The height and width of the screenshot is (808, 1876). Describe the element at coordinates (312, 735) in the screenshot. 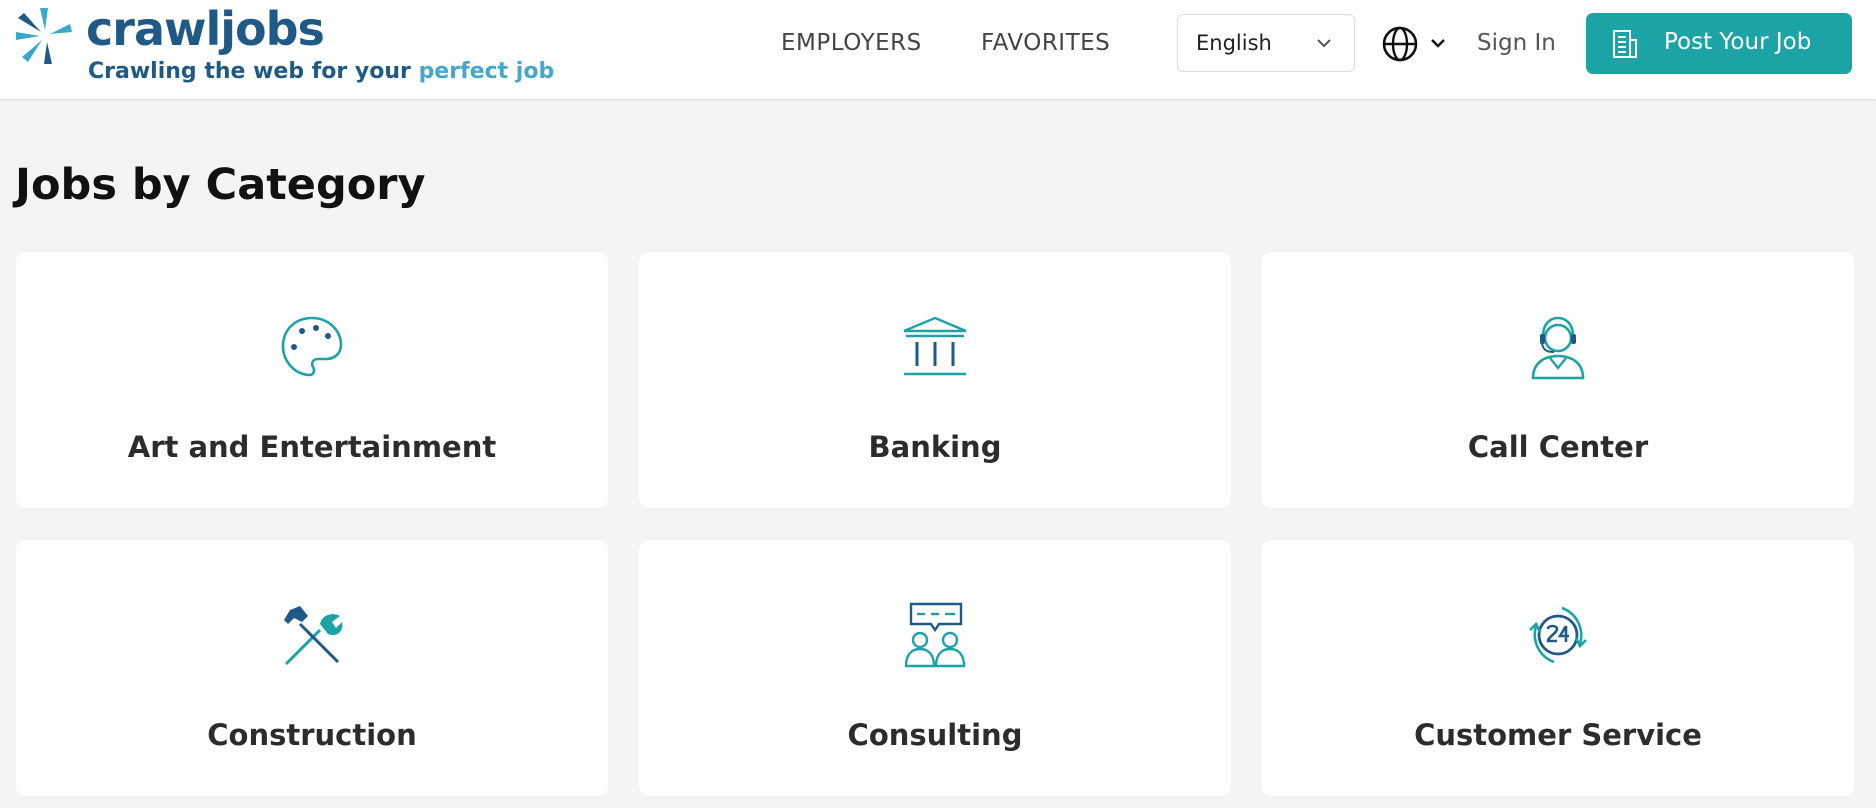

I see `category-label: Construction` at that location.